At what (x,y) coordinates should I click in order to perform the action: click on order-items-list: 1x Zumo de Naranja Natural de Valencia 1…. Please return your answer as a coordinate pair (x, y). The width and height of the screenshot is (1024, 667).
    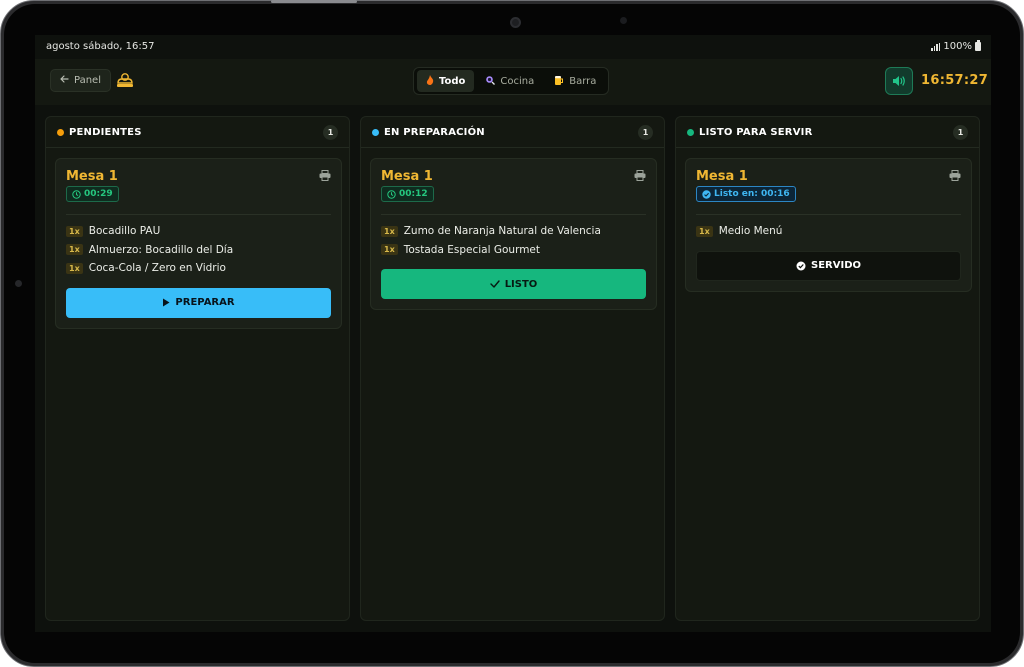
    Looking at the image, I should click on (513, 237).